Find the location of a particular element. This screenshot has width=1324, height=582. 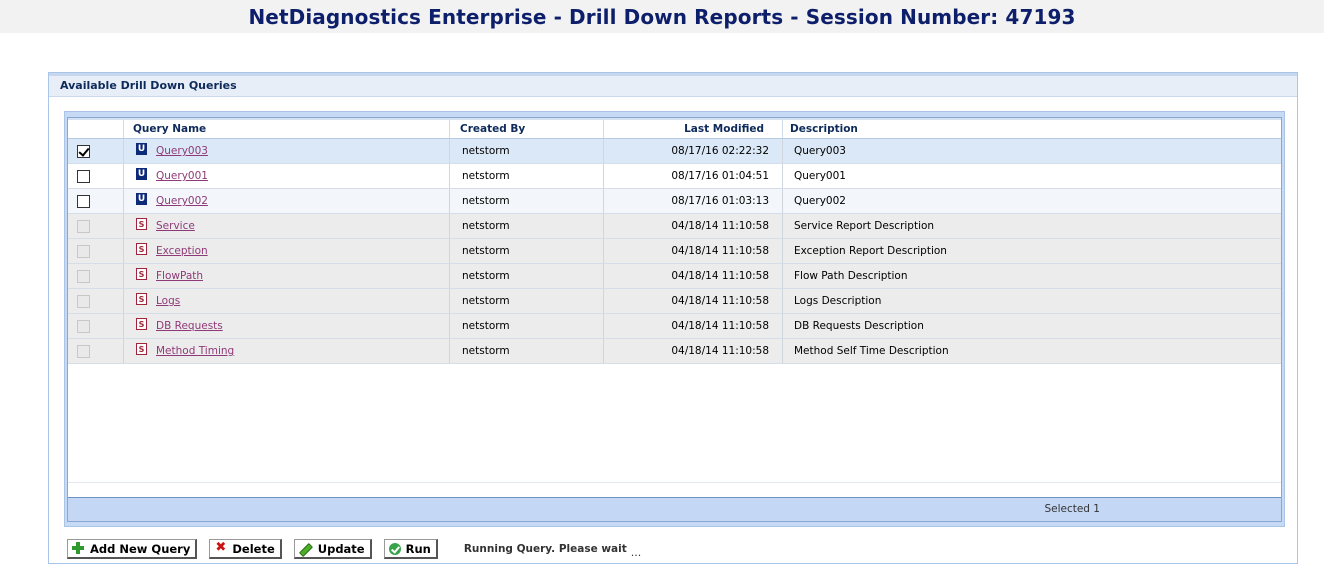

run-button: Run is located at coordinates (410, 549).